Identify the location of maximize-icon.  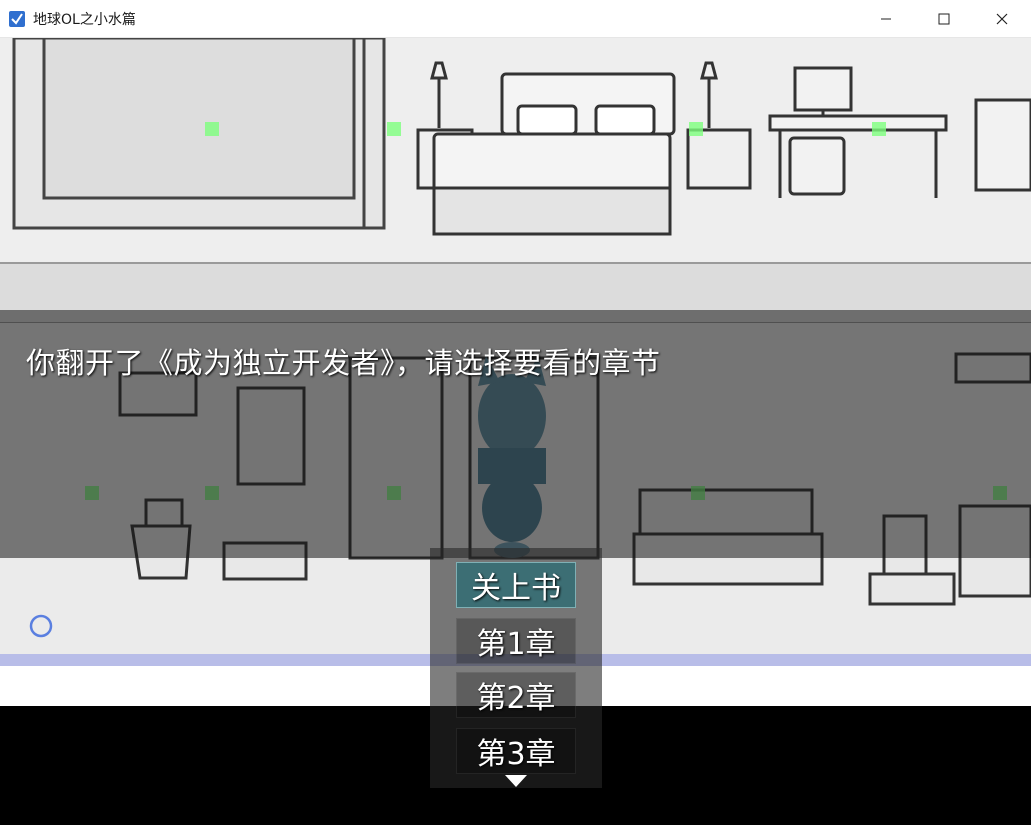
(944, 19).